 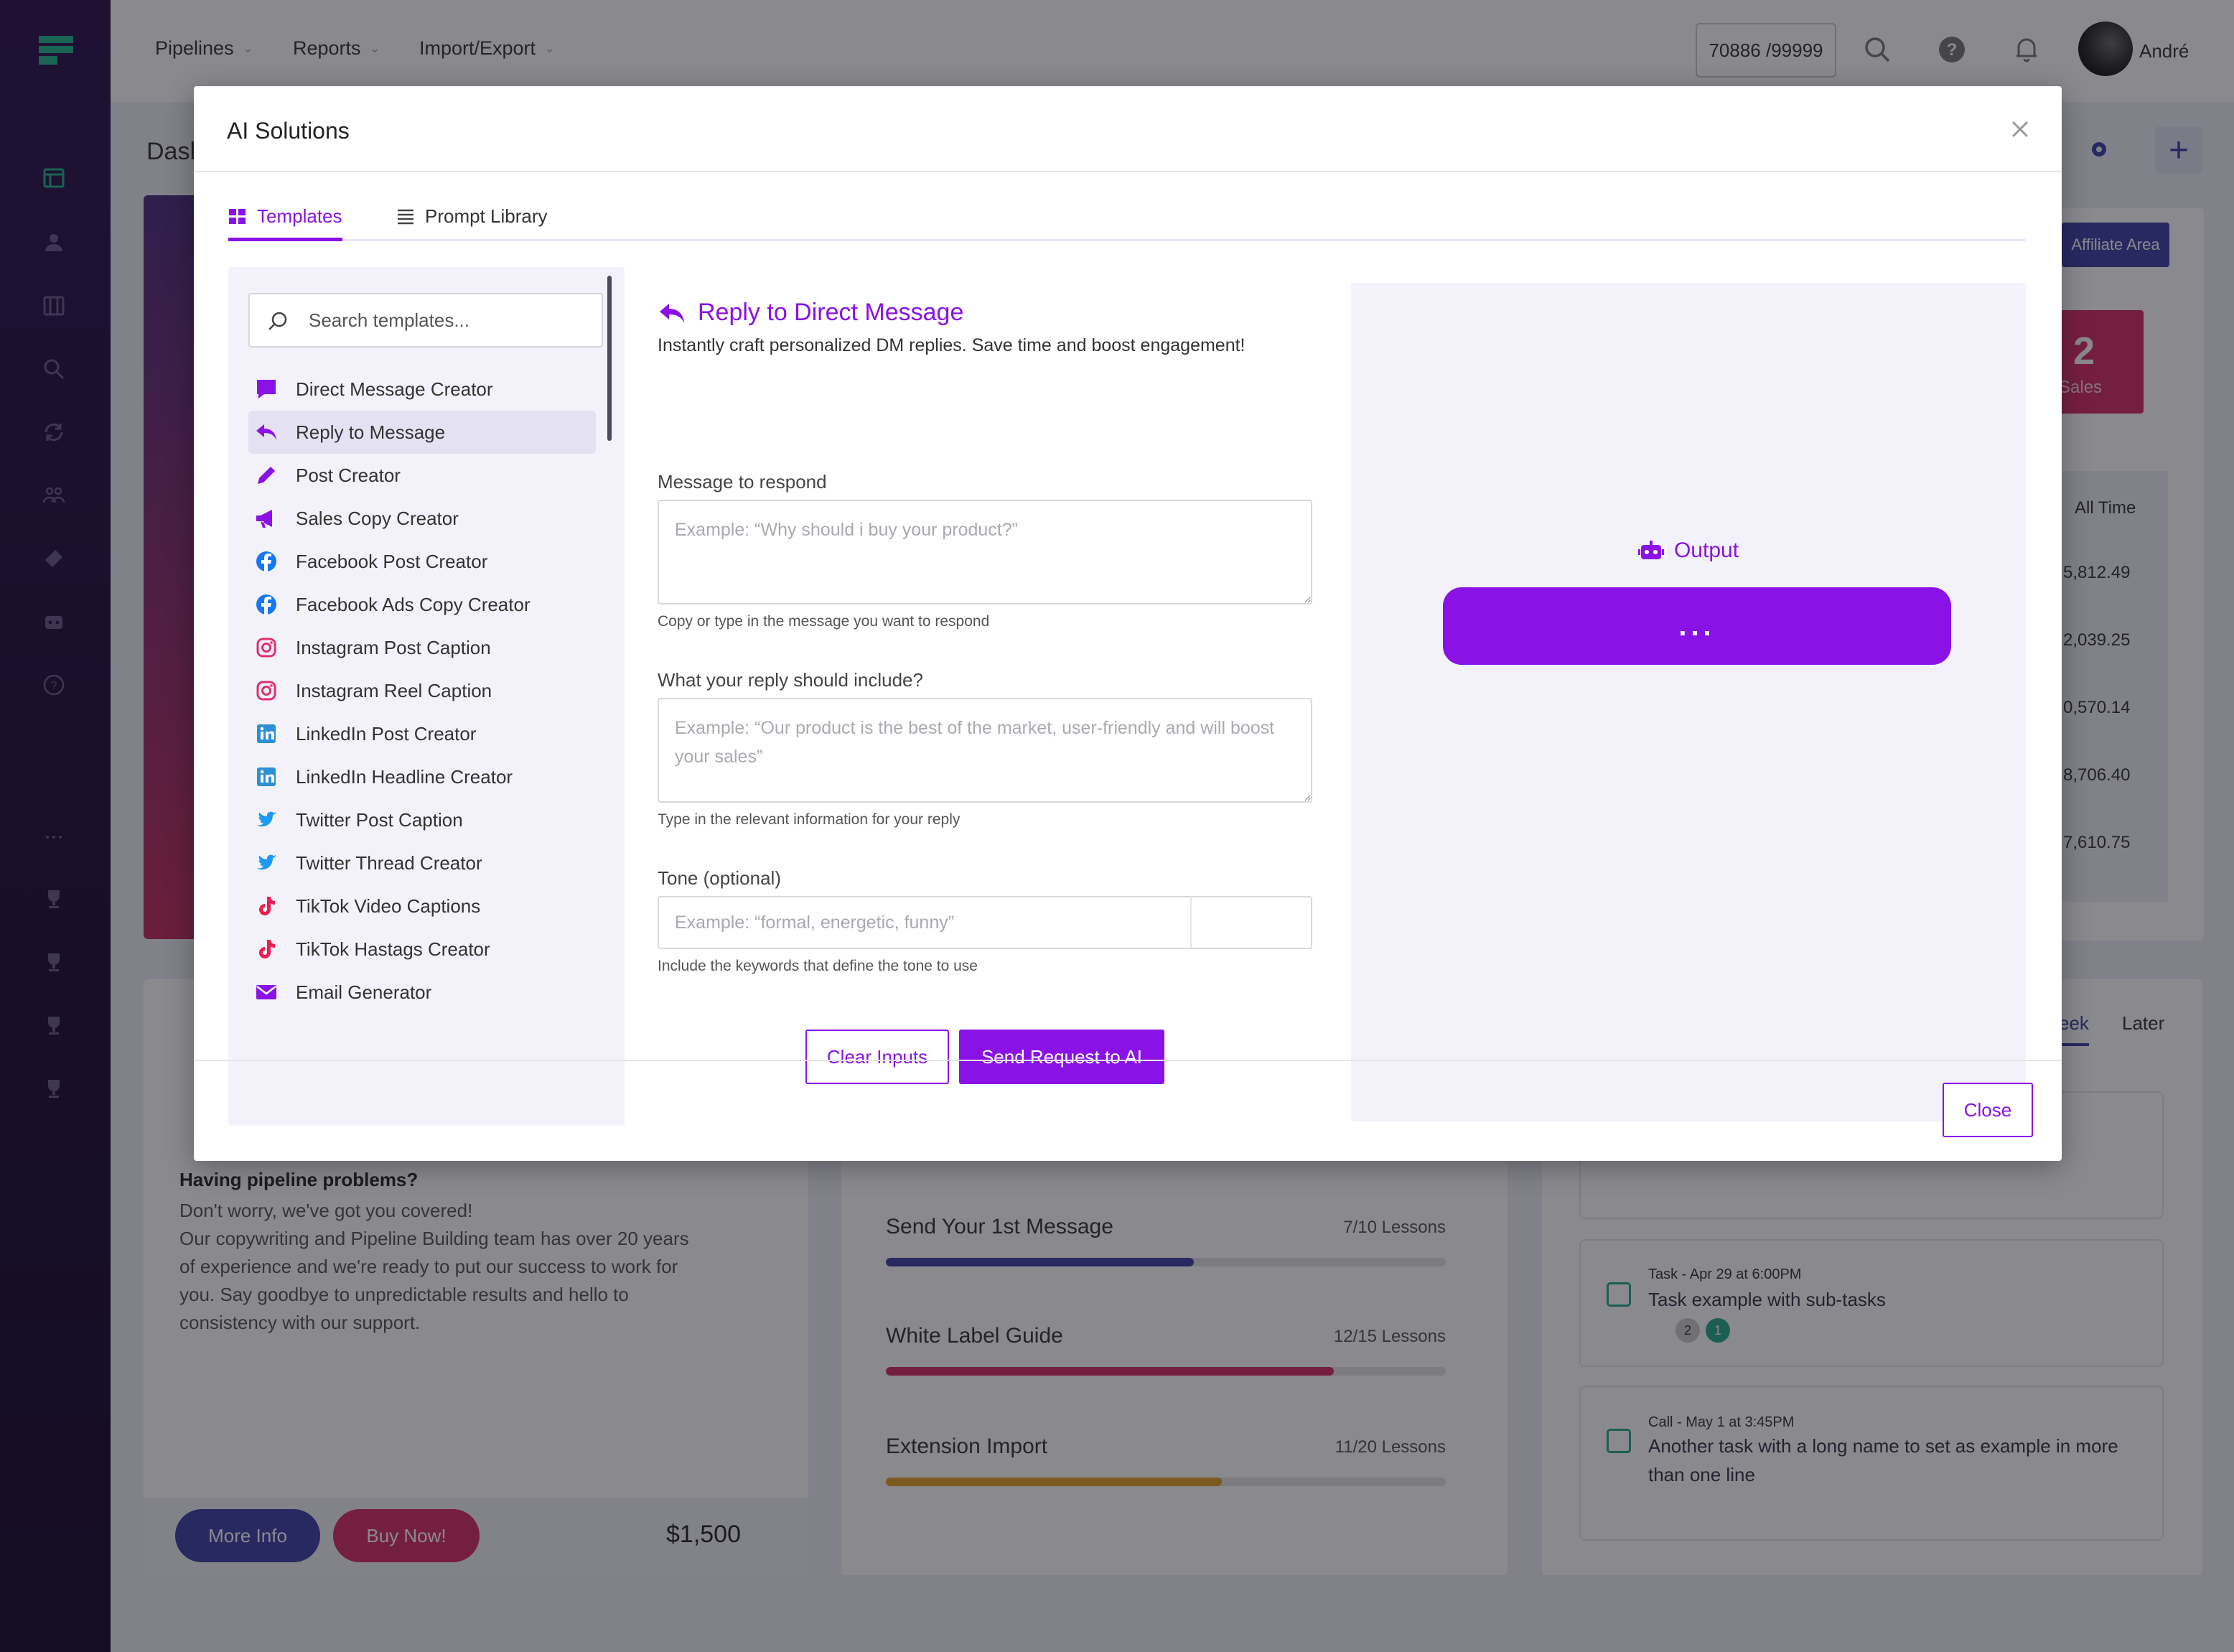 I want to click on template-item: Direct Message Creator, so click(x=422, y=389).